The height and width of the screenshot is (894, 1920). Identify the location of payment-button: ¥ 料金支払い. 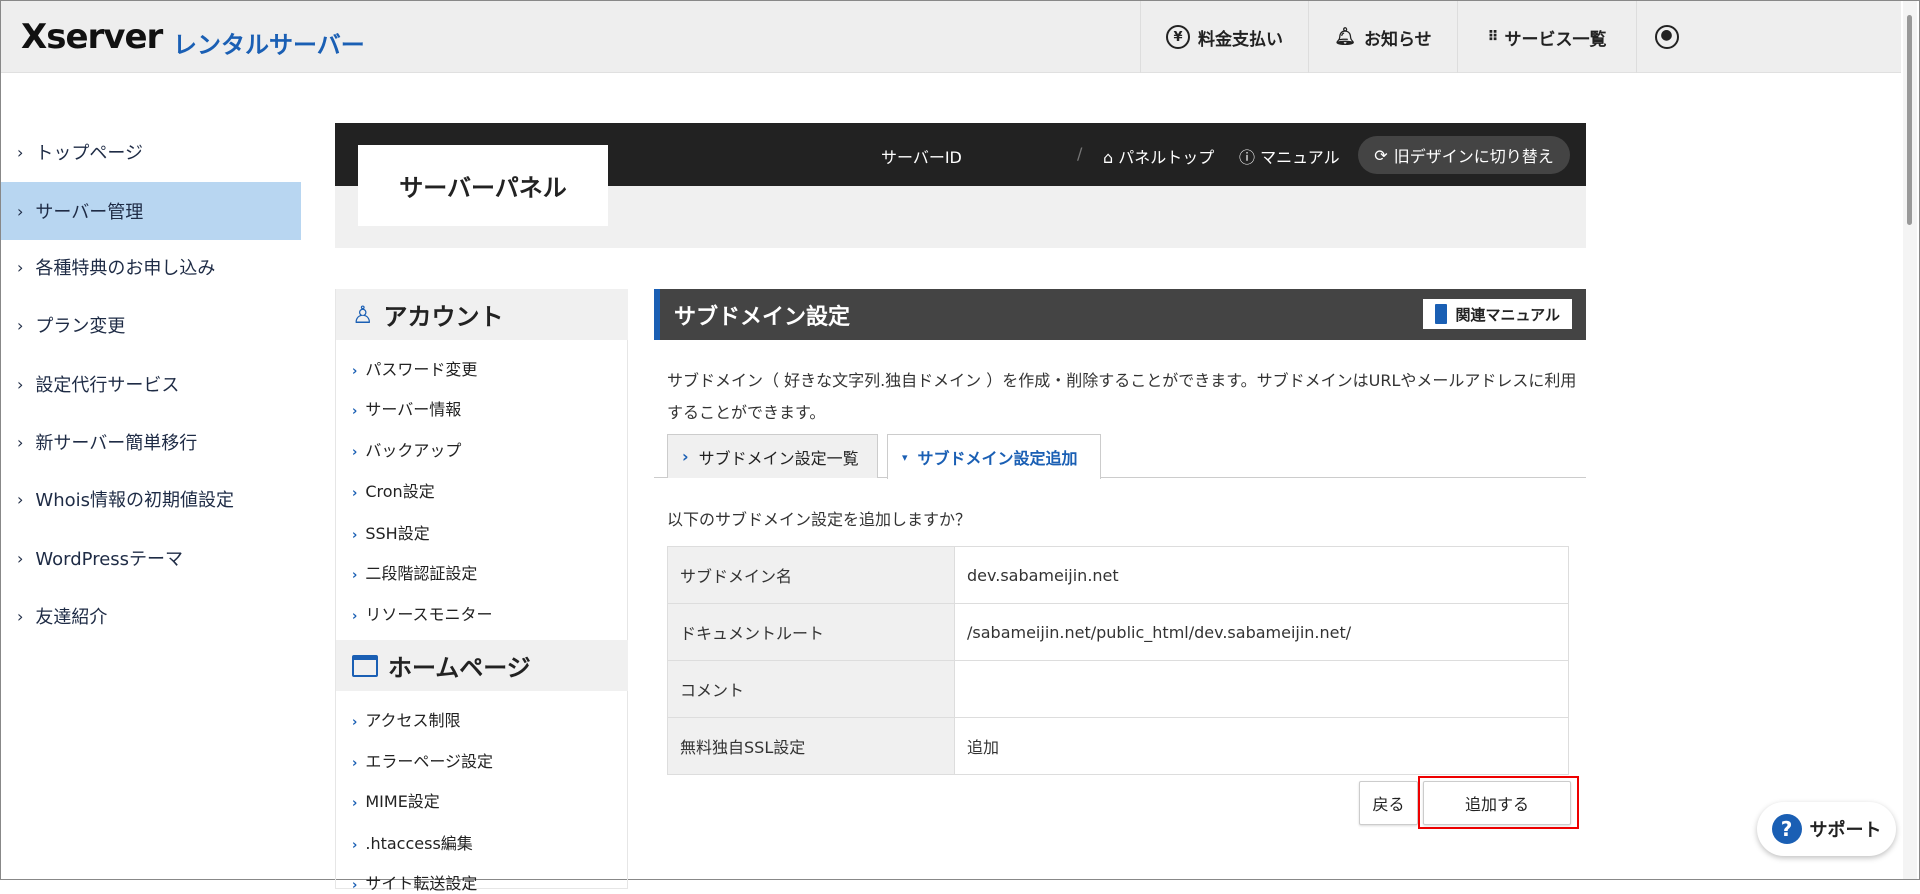
(1224, 37).